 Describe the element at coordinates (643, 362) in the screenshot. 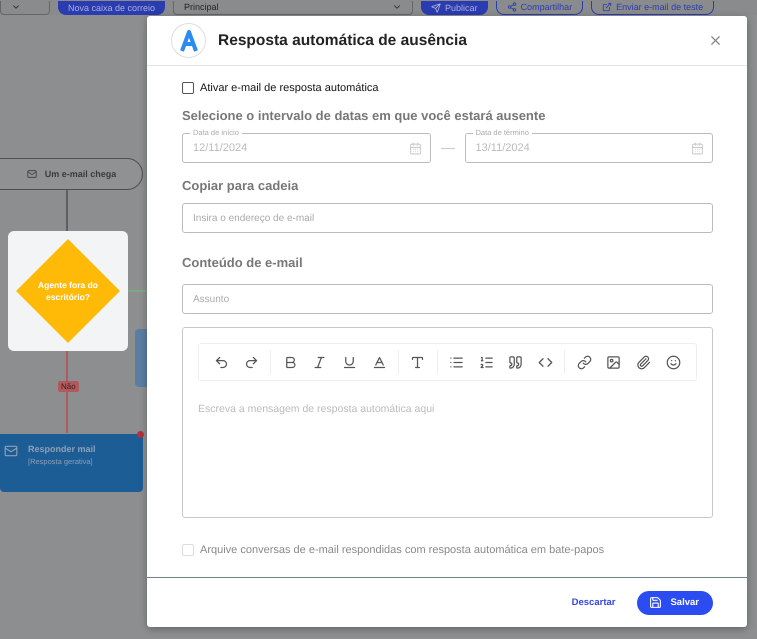

I see `paperclip-icon` at that location.